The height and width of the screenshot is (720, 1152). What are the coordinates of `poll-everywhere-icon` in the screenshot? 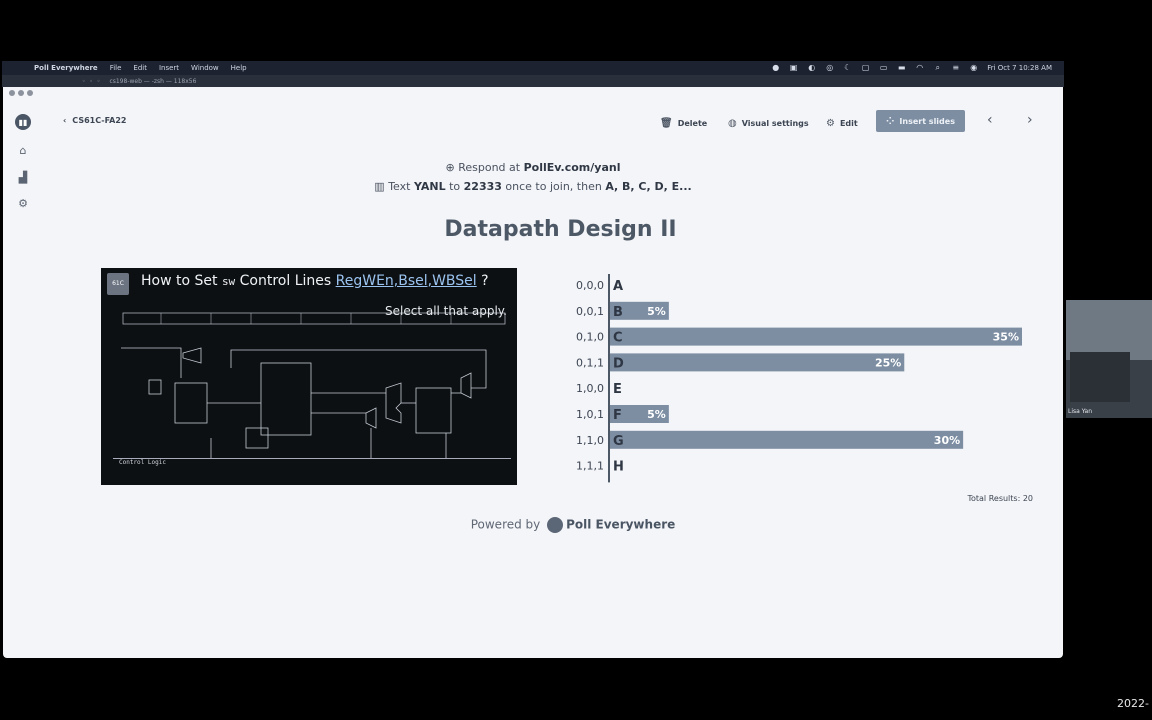 It's located at (555, 525).